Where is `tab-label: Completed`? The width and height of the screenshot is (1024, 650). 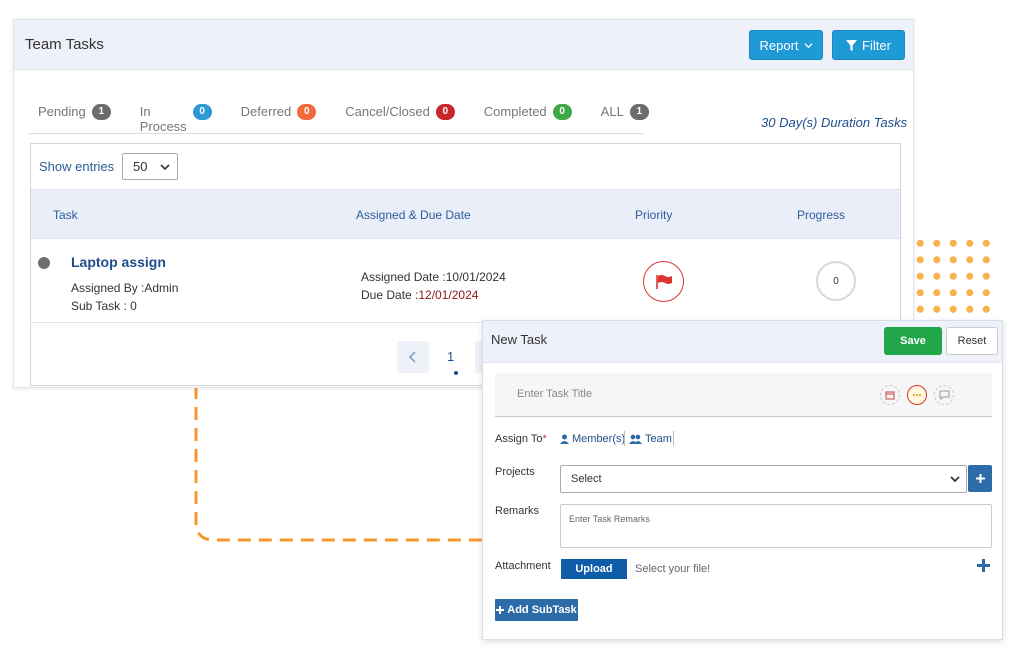 tab-label: Completed is located at coordinates (515, 111).